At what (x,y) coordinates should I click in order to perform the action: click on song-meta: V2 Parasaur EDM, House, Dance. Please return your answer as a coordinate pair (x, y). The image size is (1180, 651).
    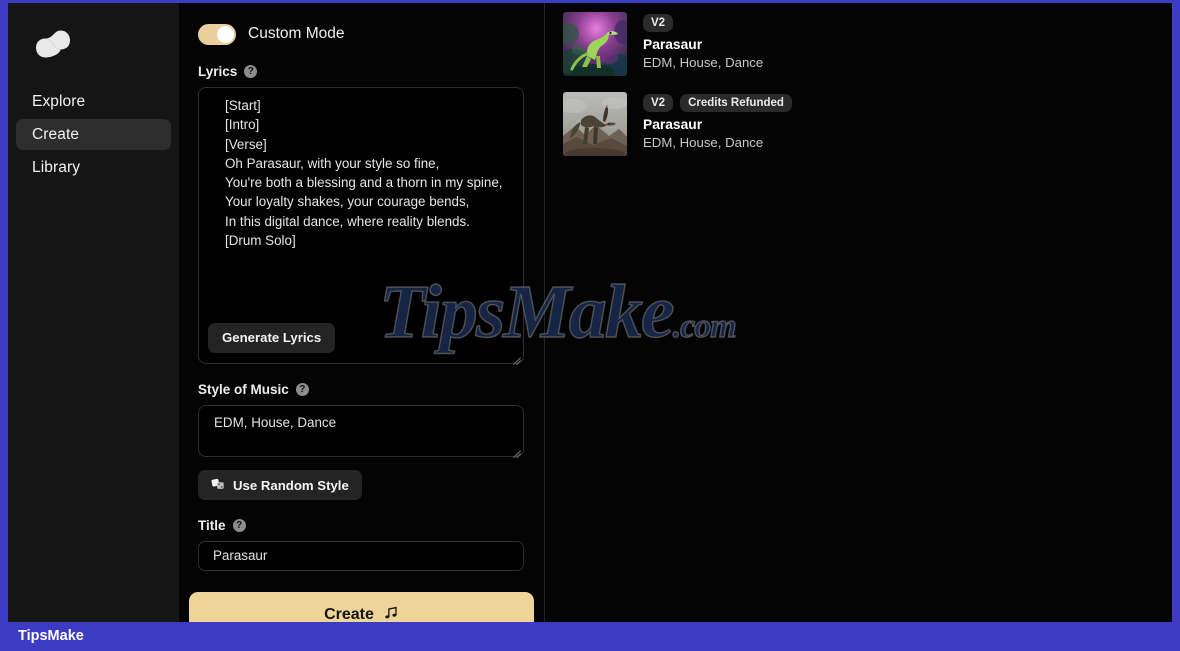
    Looking at the image, I should click on (703, 42).